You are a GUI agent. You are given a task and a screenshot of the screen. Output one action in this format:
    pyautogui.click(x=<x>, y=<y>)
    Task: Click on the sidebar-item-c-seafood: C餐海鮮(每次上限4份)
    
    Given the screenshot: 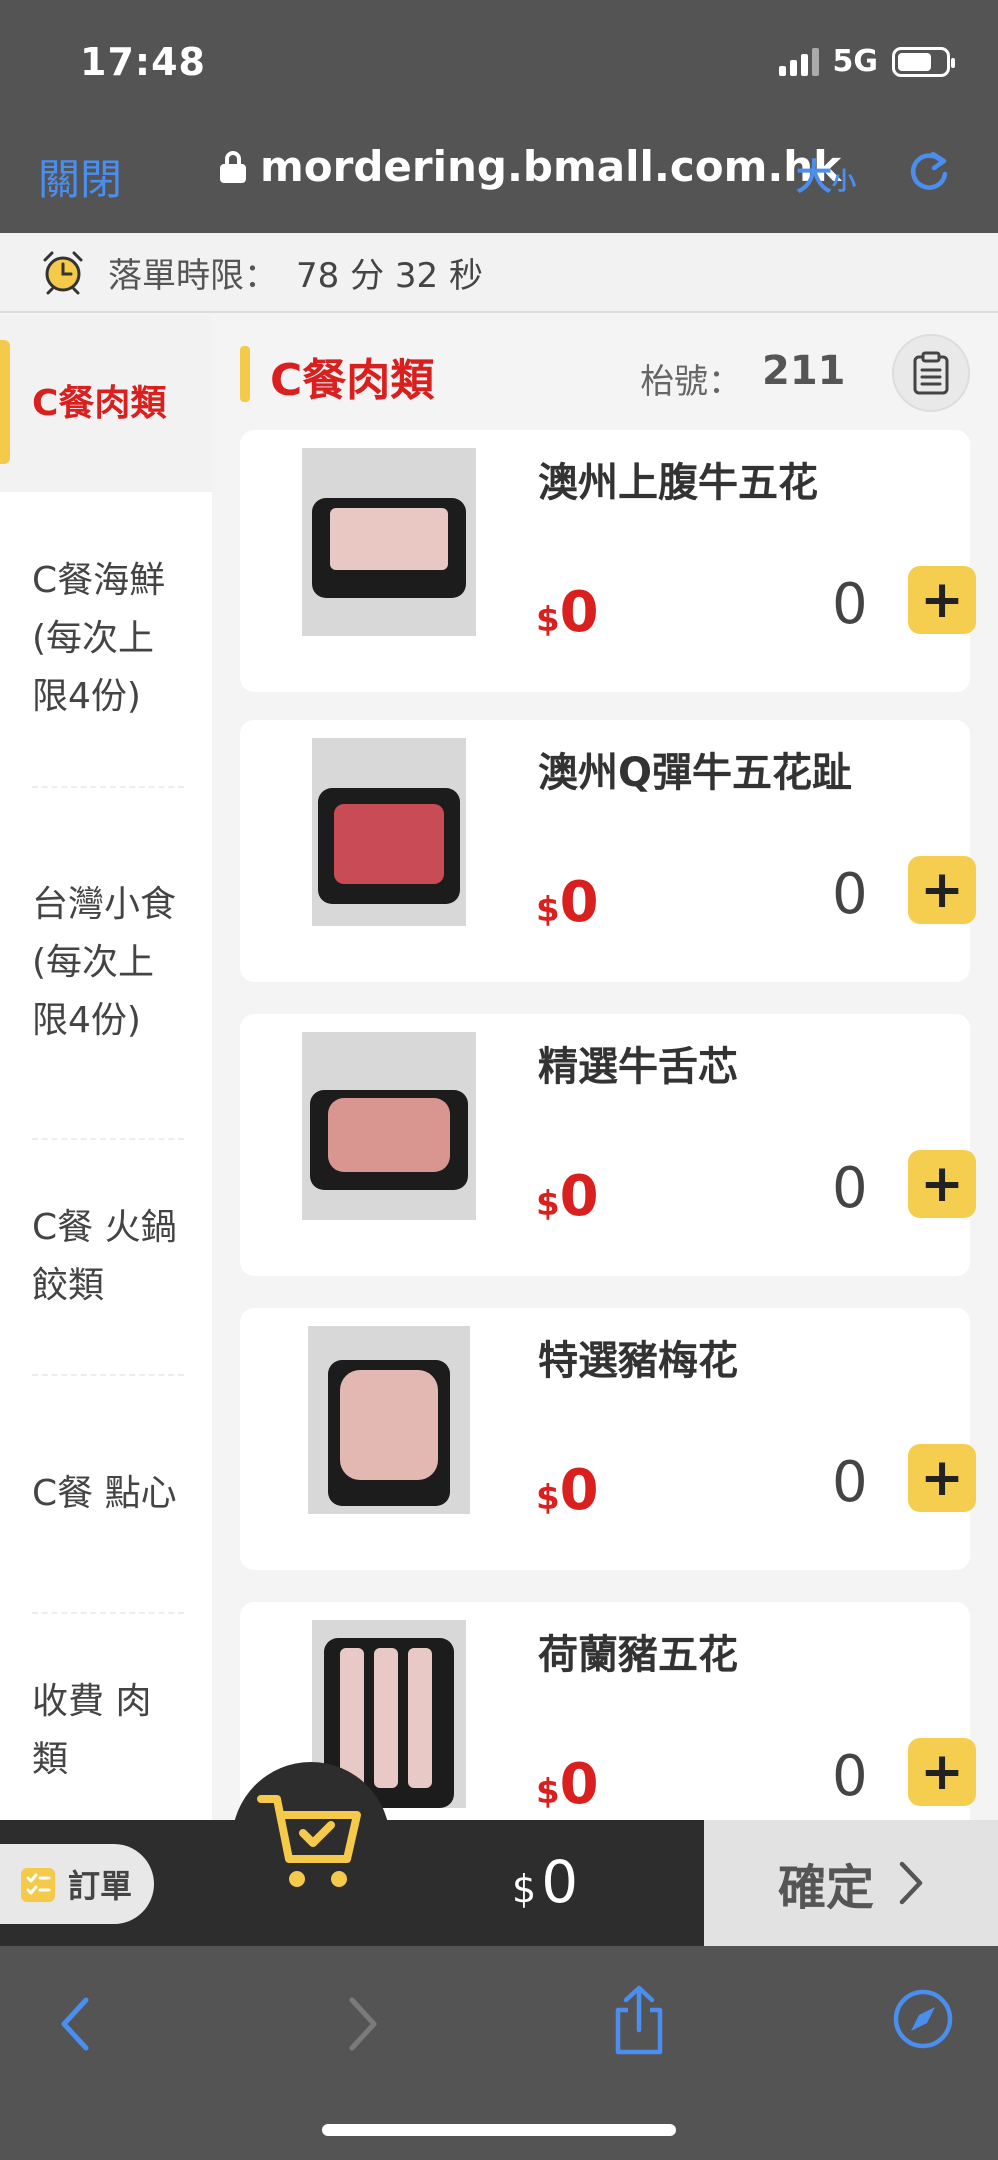 What is the action you would take?
    pyautogui.click(x=106, y=639)
    